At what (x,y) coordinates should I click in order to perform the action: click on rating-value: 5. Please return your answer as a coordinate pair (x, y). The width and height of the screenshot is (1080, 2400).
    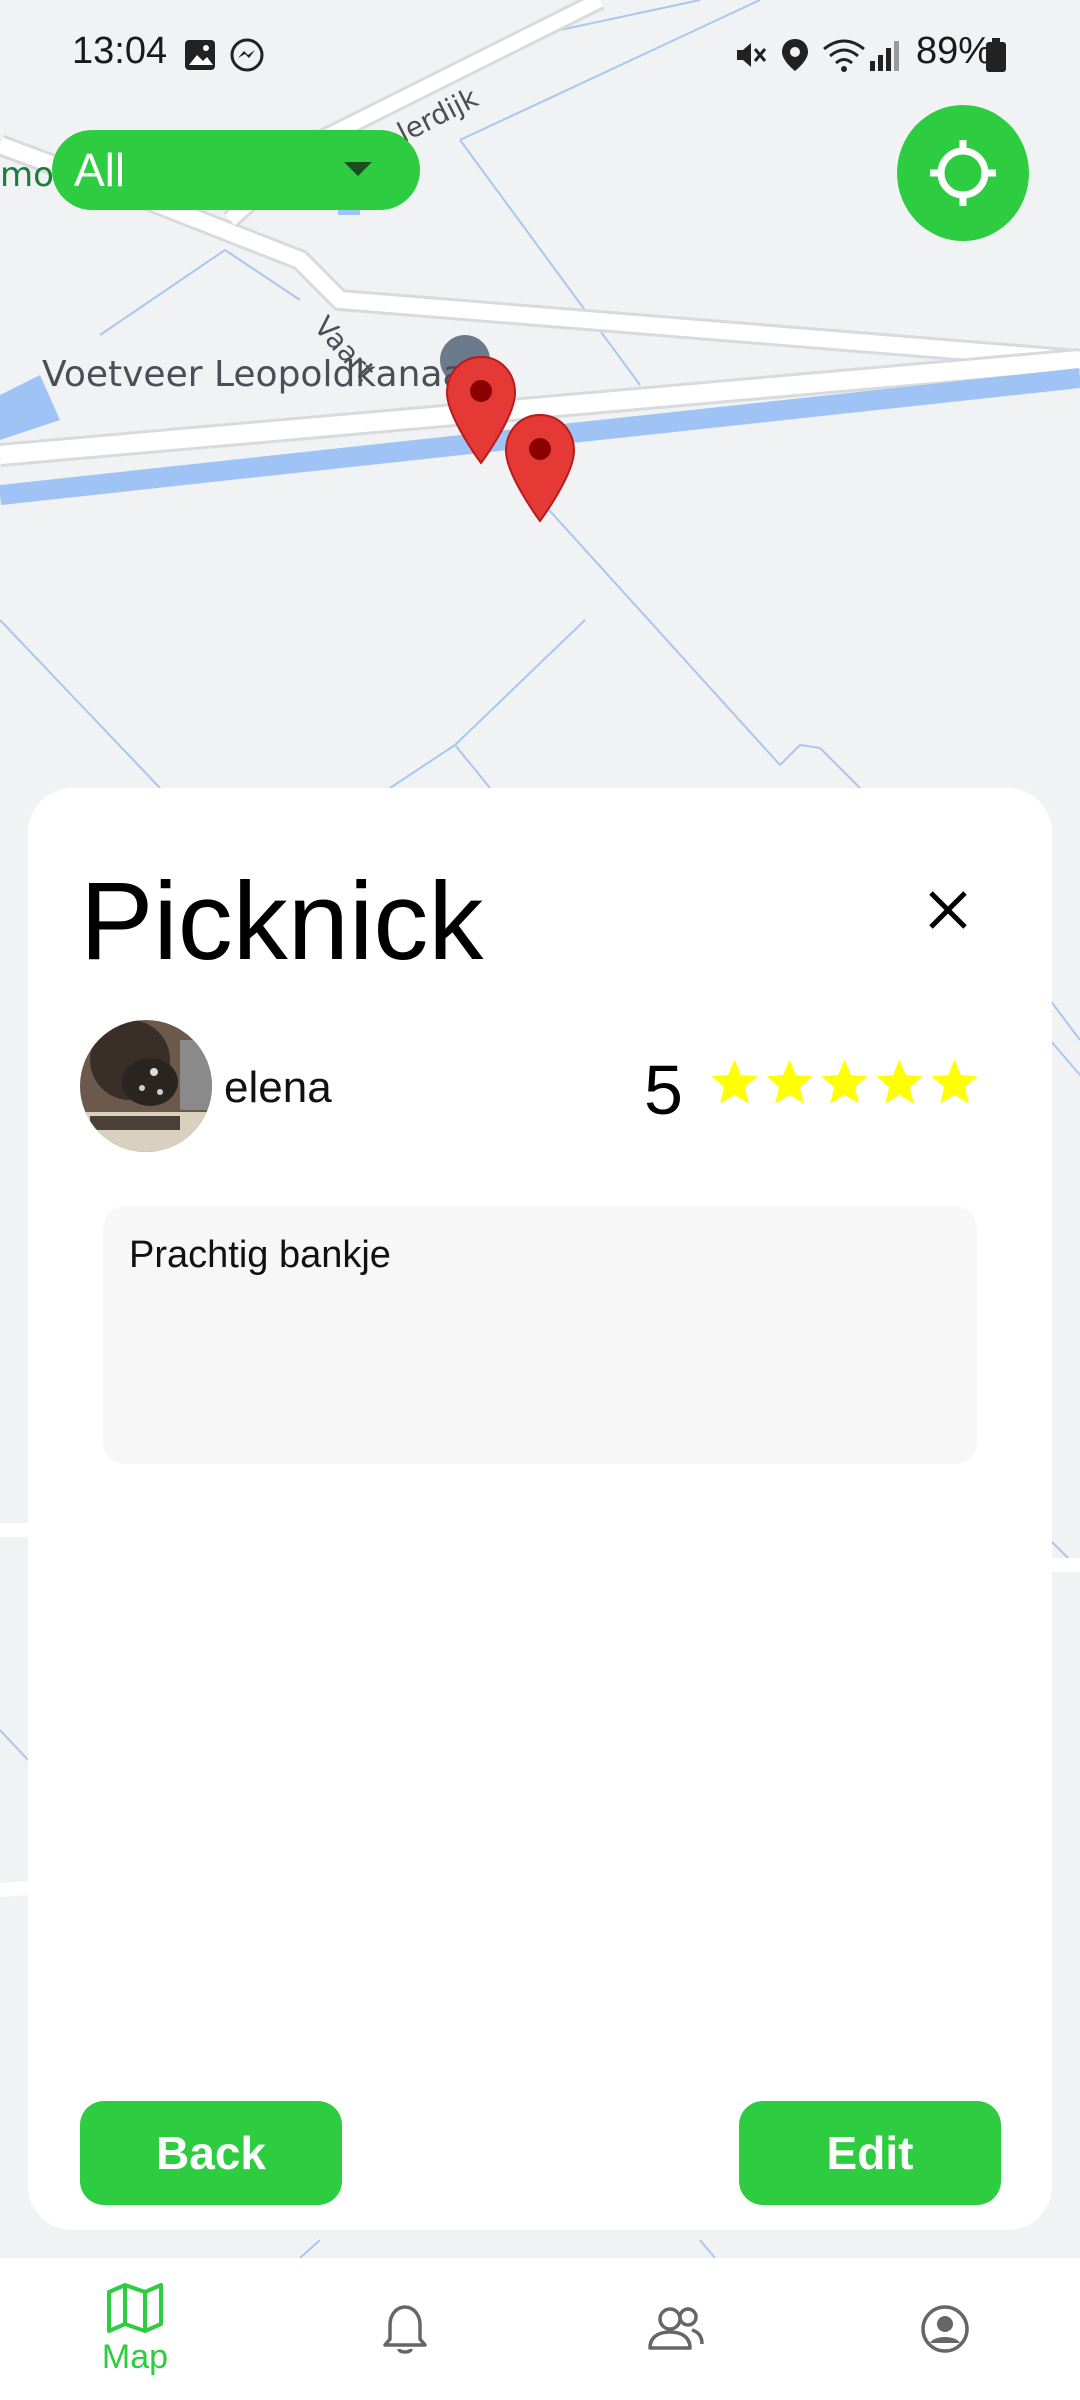
    Looking at the image, I should click on (663, 1090).